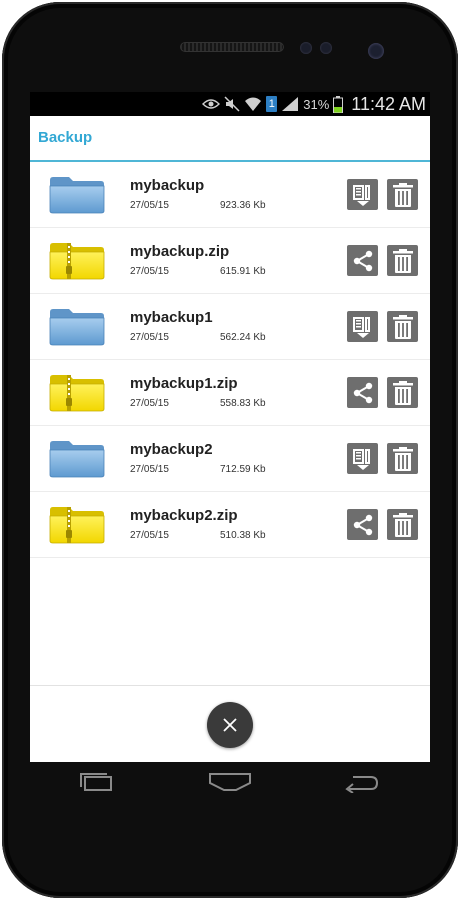  What do you see at coordinates (243, 535) in the screenshot?
I see `file-size: 510.38 Kb` at bounding box center [243, 535].